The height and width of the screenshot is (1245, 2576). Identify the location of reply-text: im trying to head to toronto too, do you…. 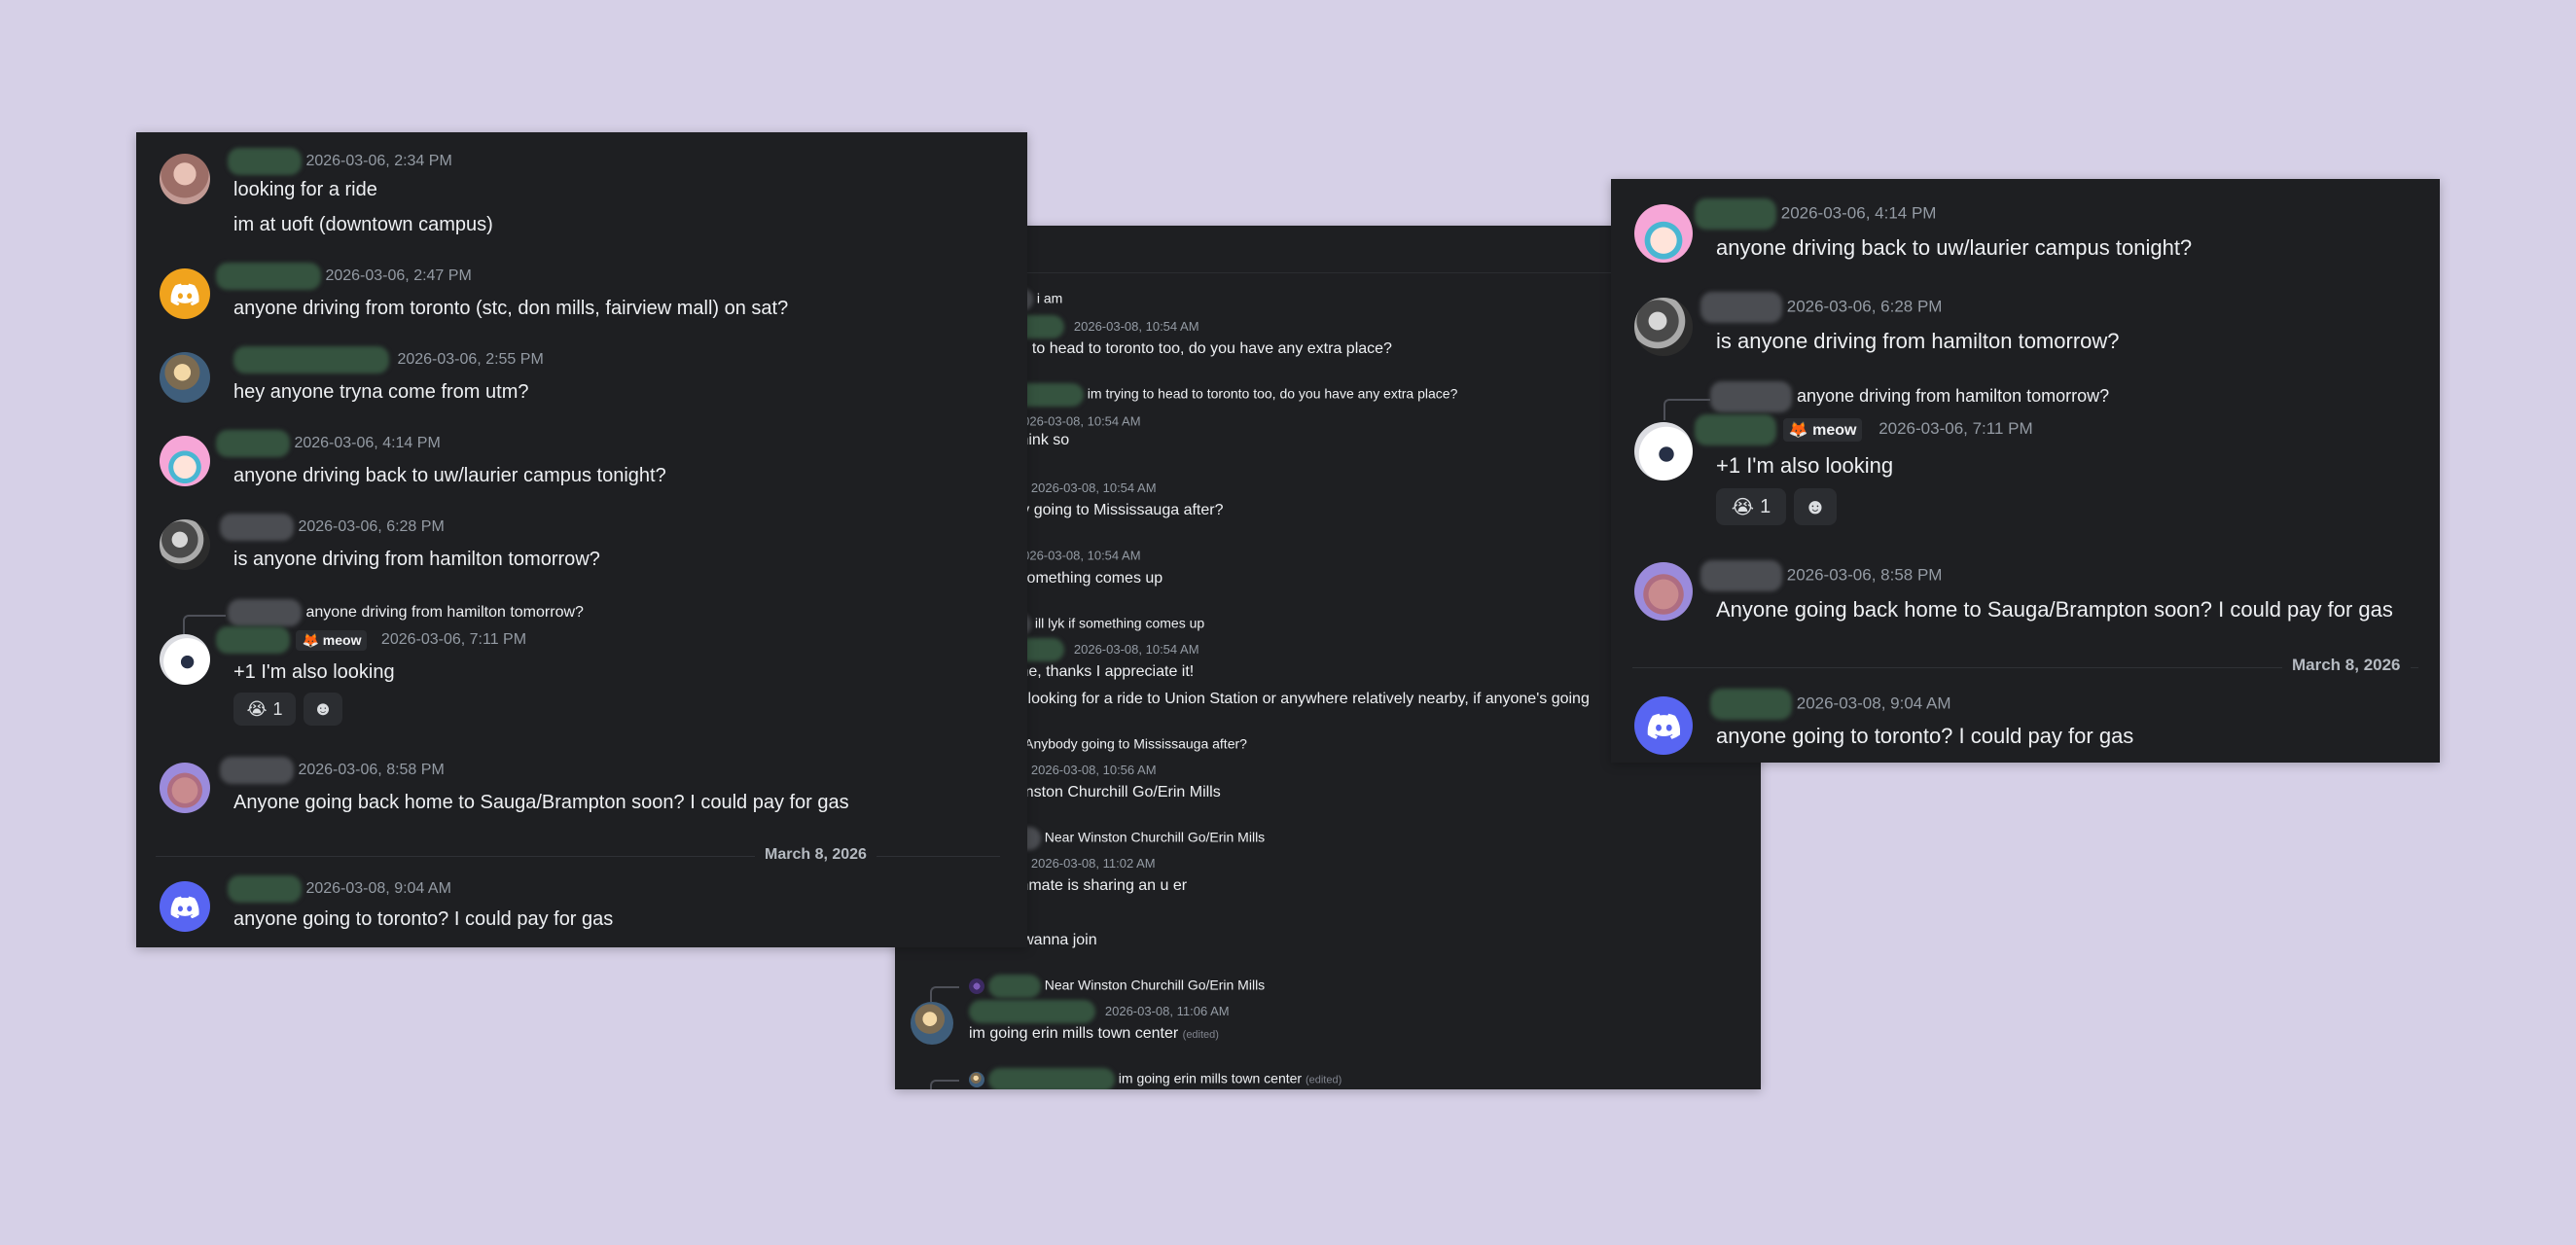
(1272, 393).